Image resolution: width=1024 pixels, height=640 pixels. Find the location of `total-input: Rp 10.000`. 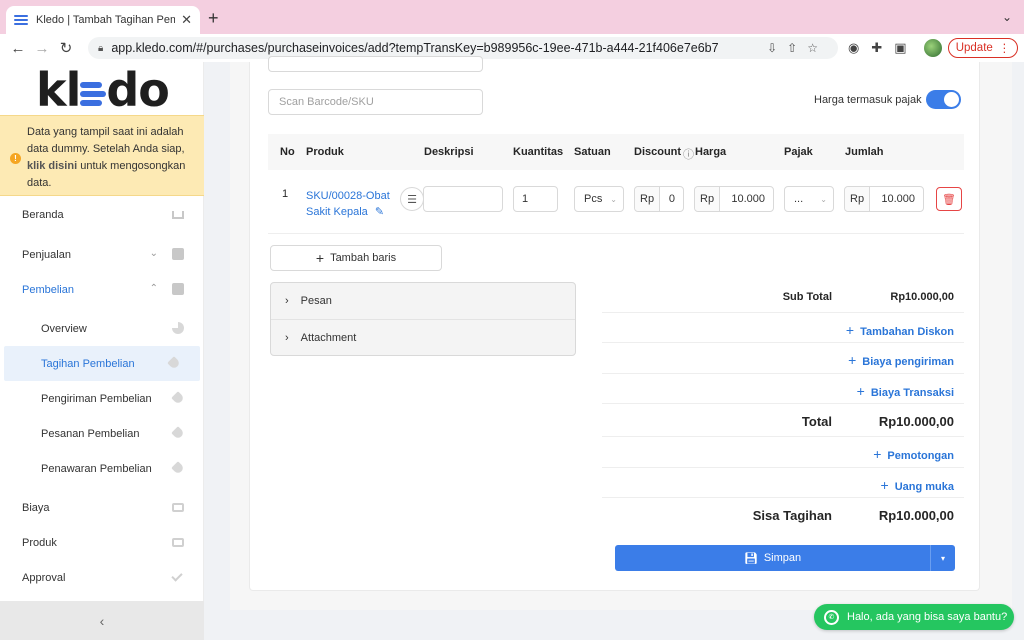

total-input: Rp 10.000 is located at coordinates (884, 199).